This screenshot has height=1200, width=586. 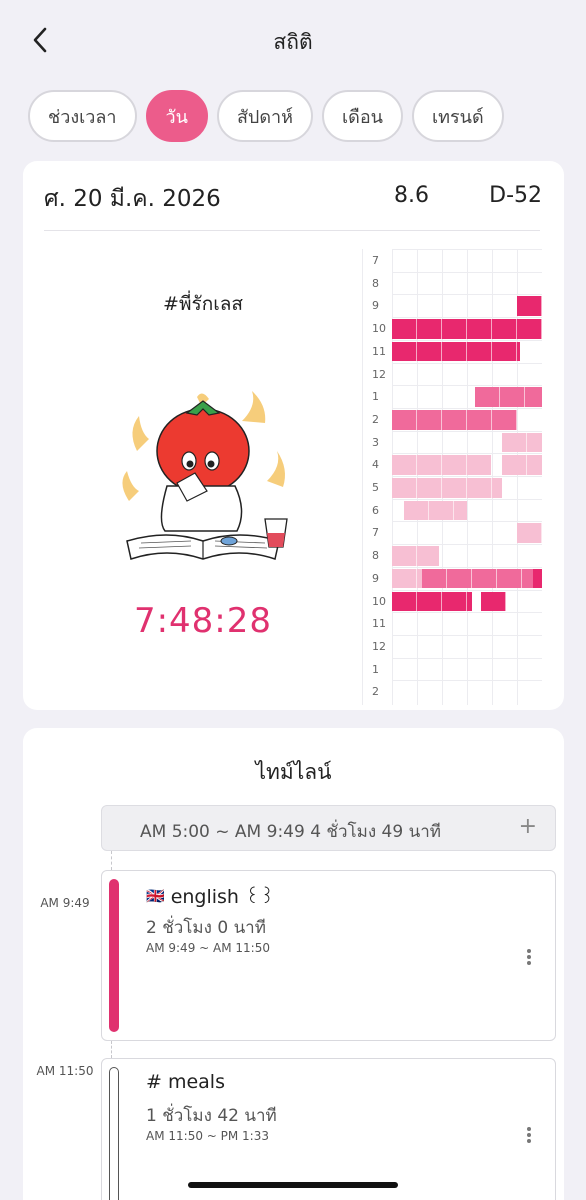 What do you see at coordinates (211, 1116) in the screenshot?
I see `entry-duration: 1 ชั่วโมง 42 นาที` at bounding box center [211, 1116].